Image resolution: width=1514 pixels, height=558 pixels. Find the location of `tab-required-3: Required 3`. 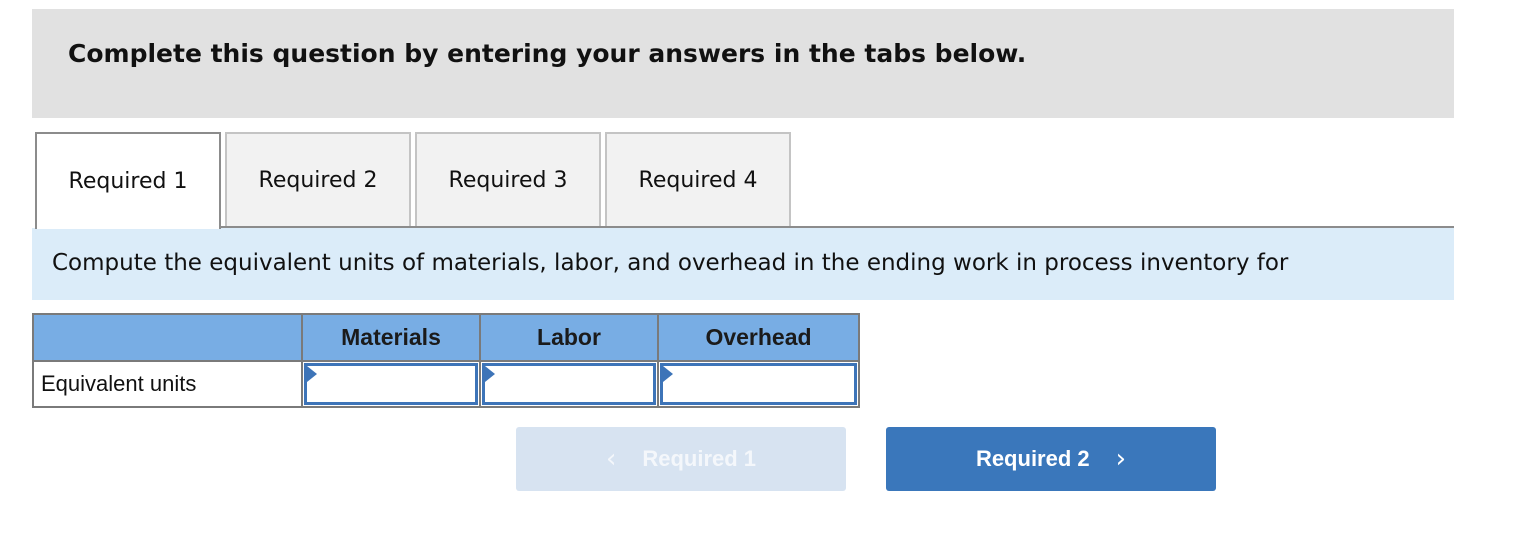

tab-required-3: Required 3 is located at coordinates (508, 179).